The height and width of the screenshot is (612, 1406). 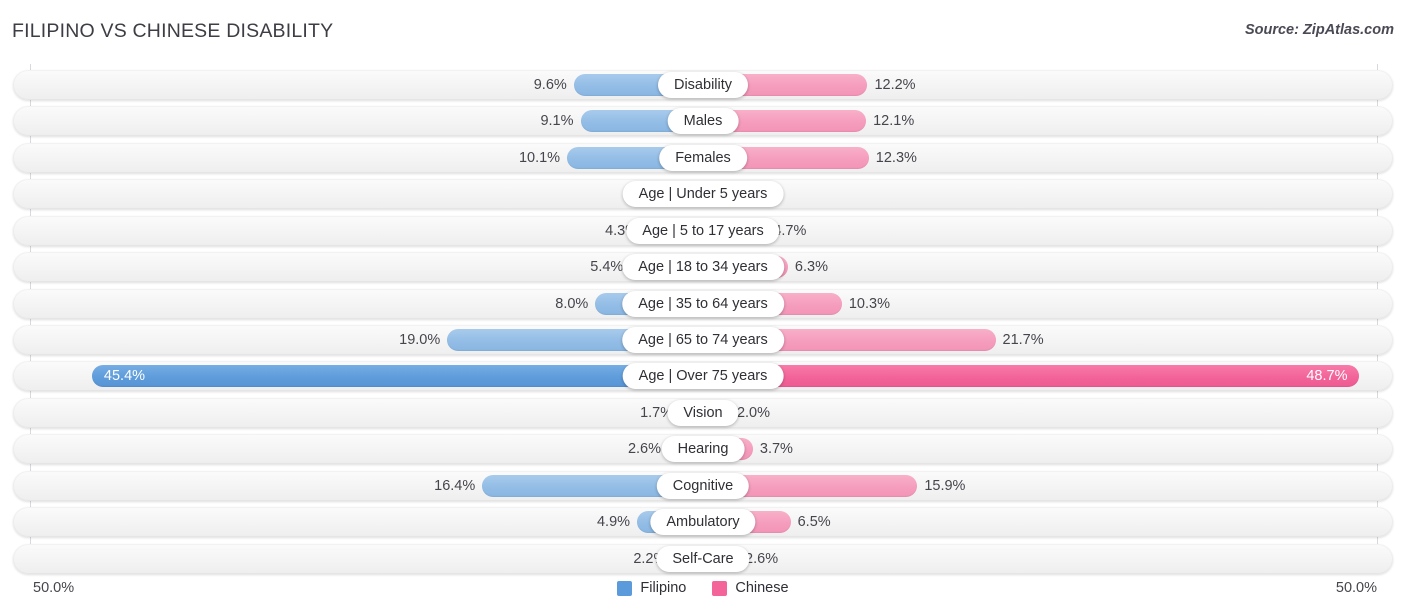 What do you see at coordinates (811, 267) in the screenshot?
I see `value-label-chinese: 6.3%` at bounding box center [811, 267].